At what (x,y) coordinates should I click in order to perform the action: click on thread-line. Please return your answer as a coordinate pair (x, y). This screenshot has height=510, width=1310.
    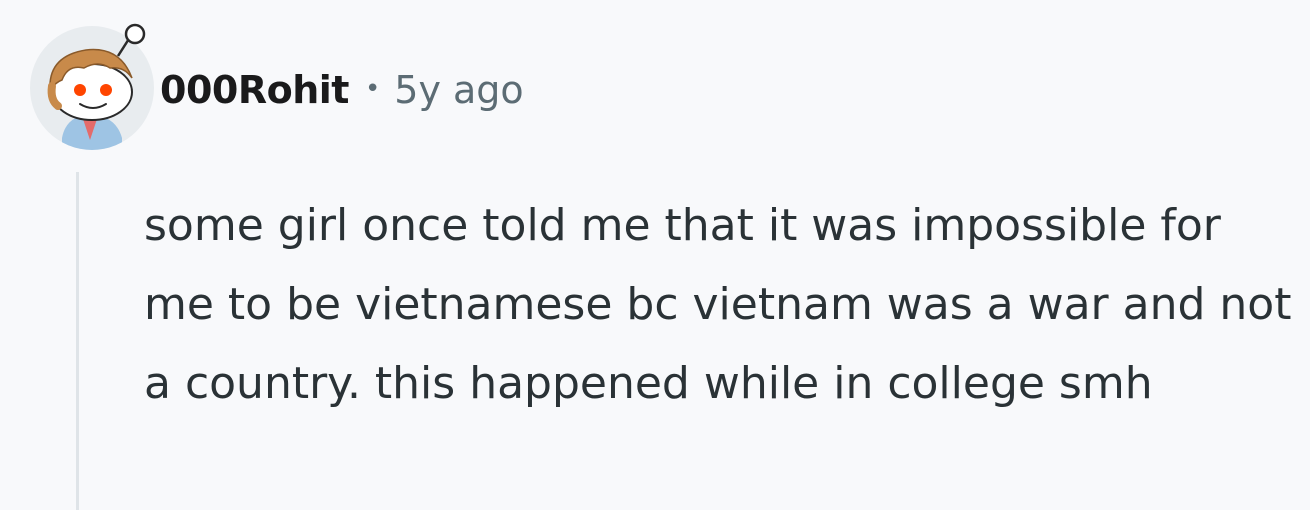
    Looking at the image, I should click on (77, 341).